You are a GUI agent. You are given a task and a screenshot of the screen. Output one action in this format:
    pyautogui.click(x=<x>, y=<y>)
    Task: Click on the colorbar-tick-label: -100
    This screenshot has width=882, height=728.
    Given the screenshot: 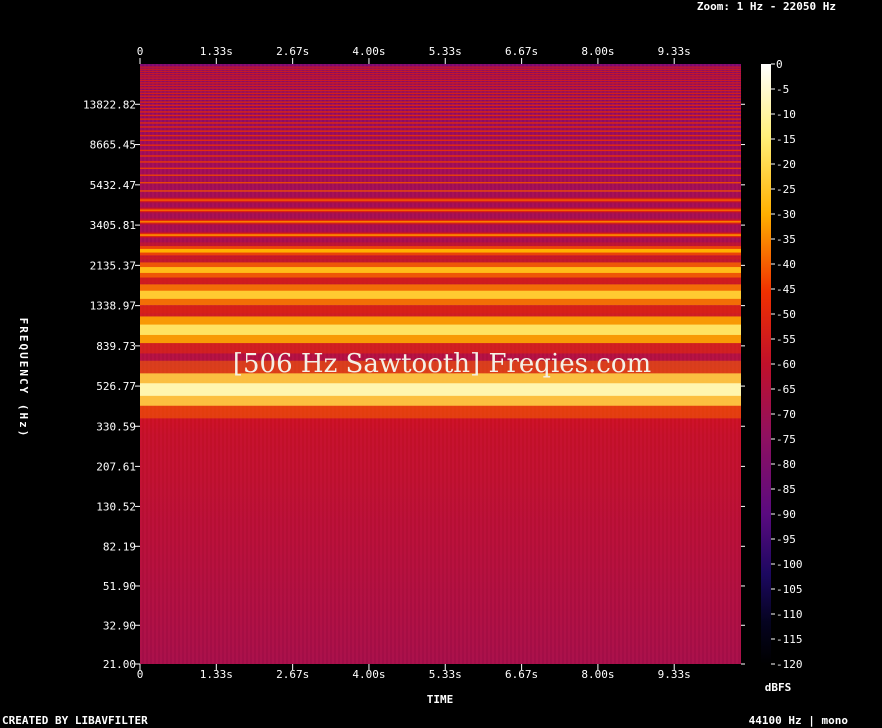 What is the action you would take?
    pyautogui.click(x=789, y=564)
    